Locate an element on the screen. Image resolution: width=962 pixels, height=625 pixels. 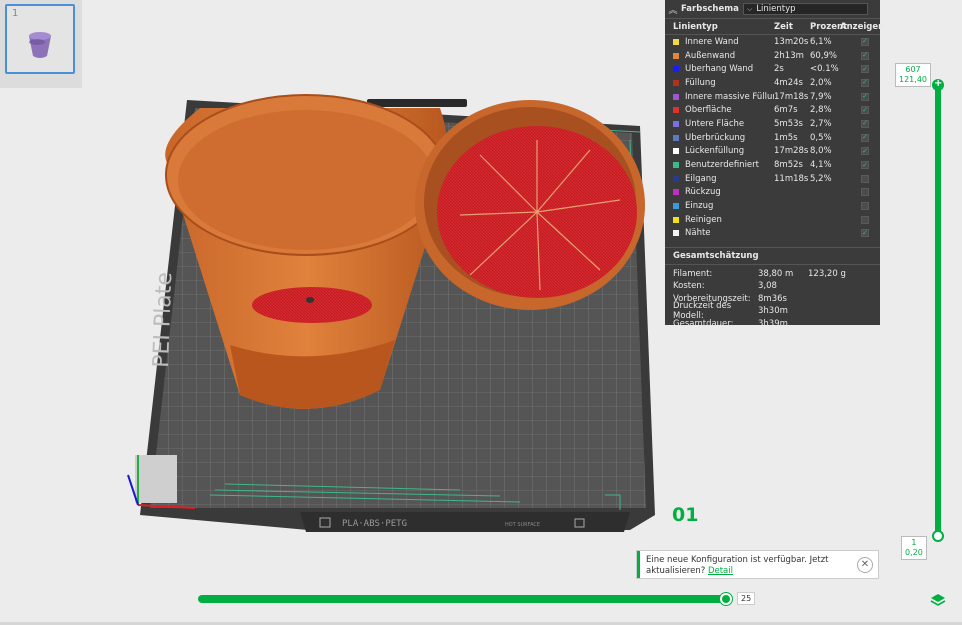
summary-key: Filament: is located at coordinates (693, 273).